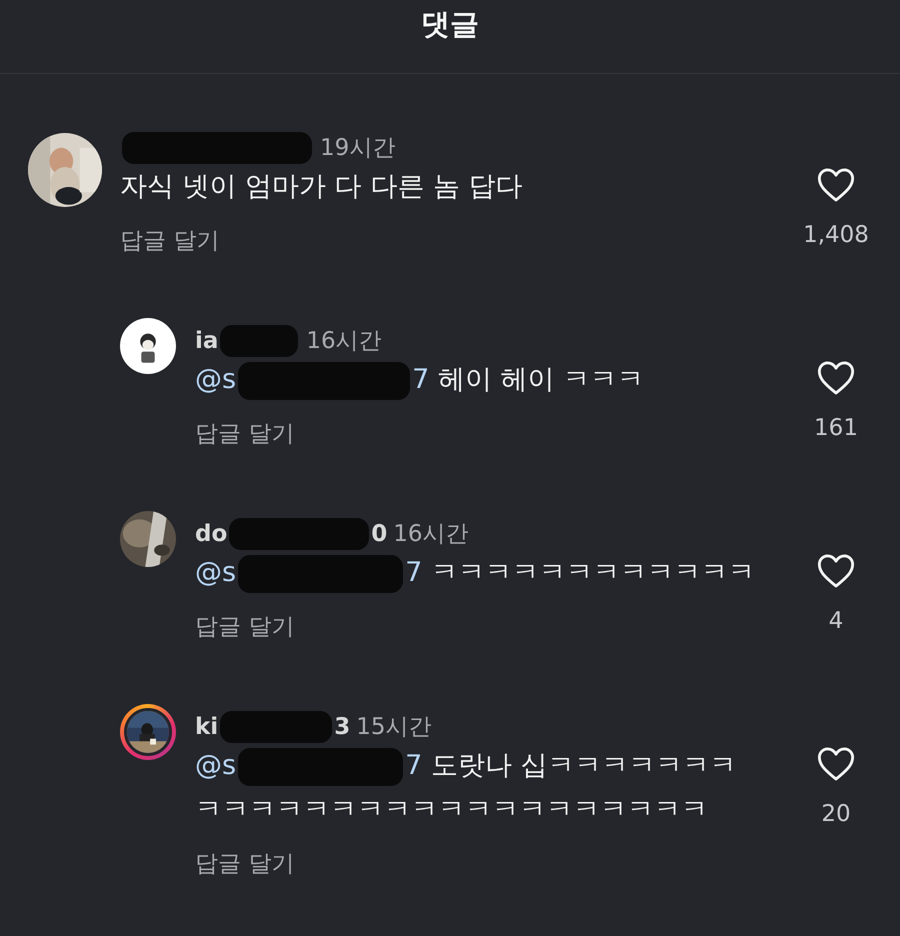  What do you see at coordinates (475, 573) in the screenshot?
I see `comment-text: @s 7 ㅋㅋㅋㅋㅋㅋㅋㅋㅋㅋㅋㅋ` at bounding box center [475, 573].